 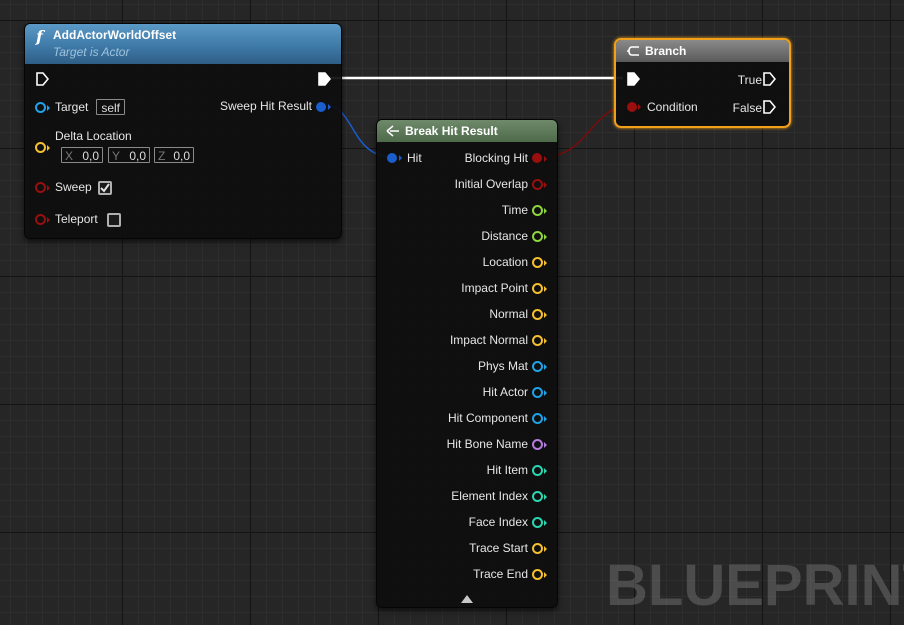 I want to click on teleport-checkbox, so click(x=114, y=220).